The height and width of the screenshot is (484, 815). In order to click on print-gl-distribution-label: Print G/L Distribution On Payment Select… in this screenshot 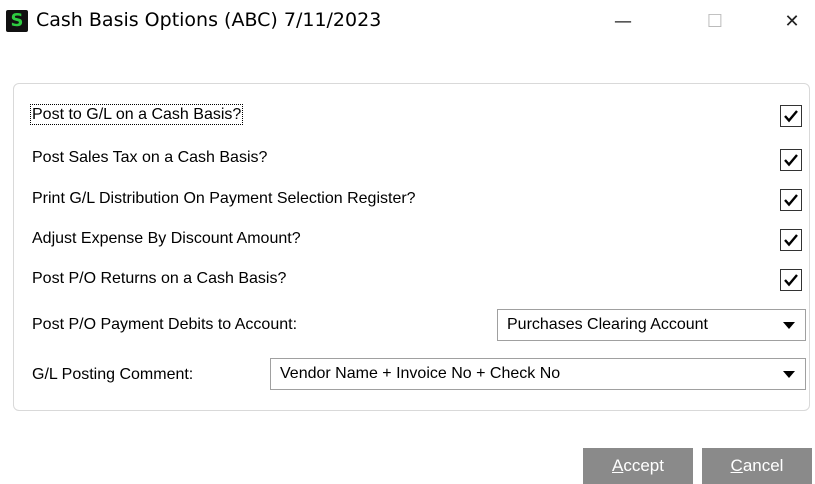, I will do `click(224, 198)`.